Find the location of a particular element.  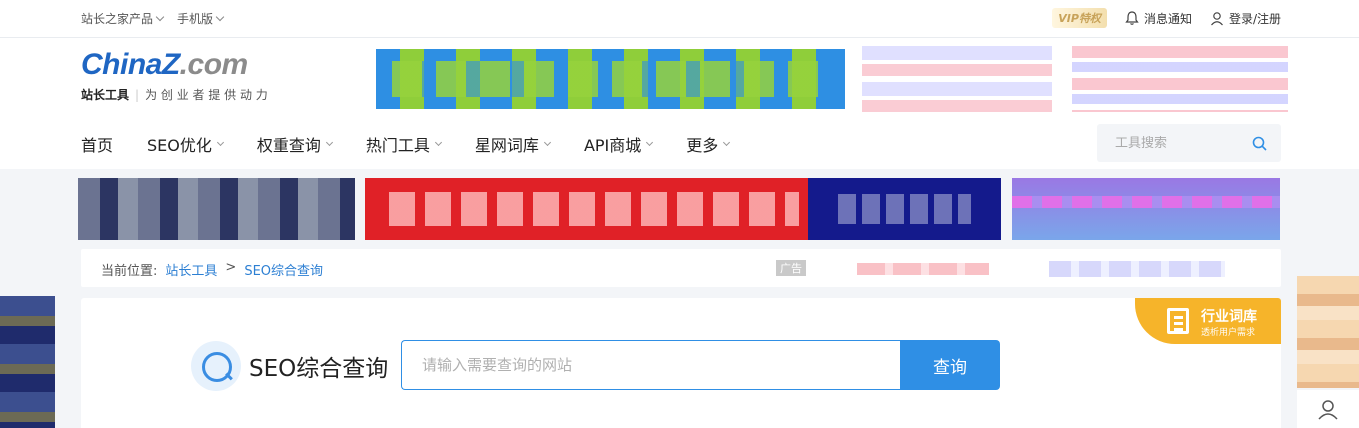

notifications-label: 消息通知 is located at coordinates (1167, 18).